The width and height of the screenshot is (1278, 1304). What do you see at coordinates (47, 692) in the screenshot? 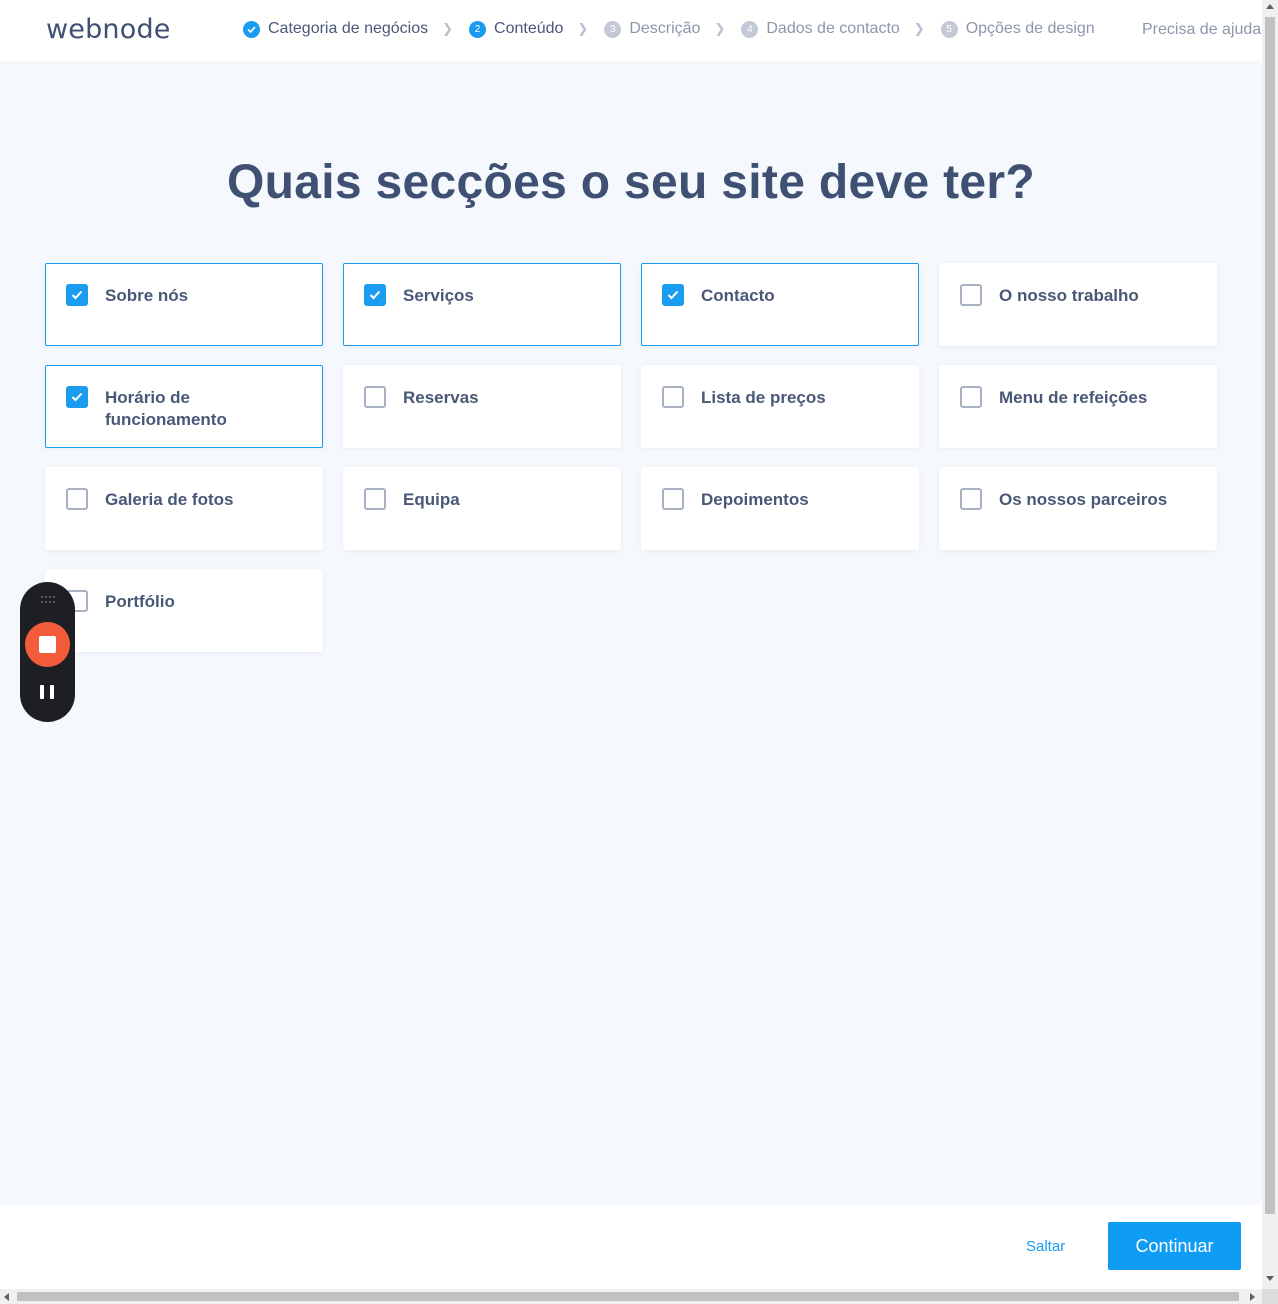
I see `pause-recording-button` at bounding box center [47, 692].